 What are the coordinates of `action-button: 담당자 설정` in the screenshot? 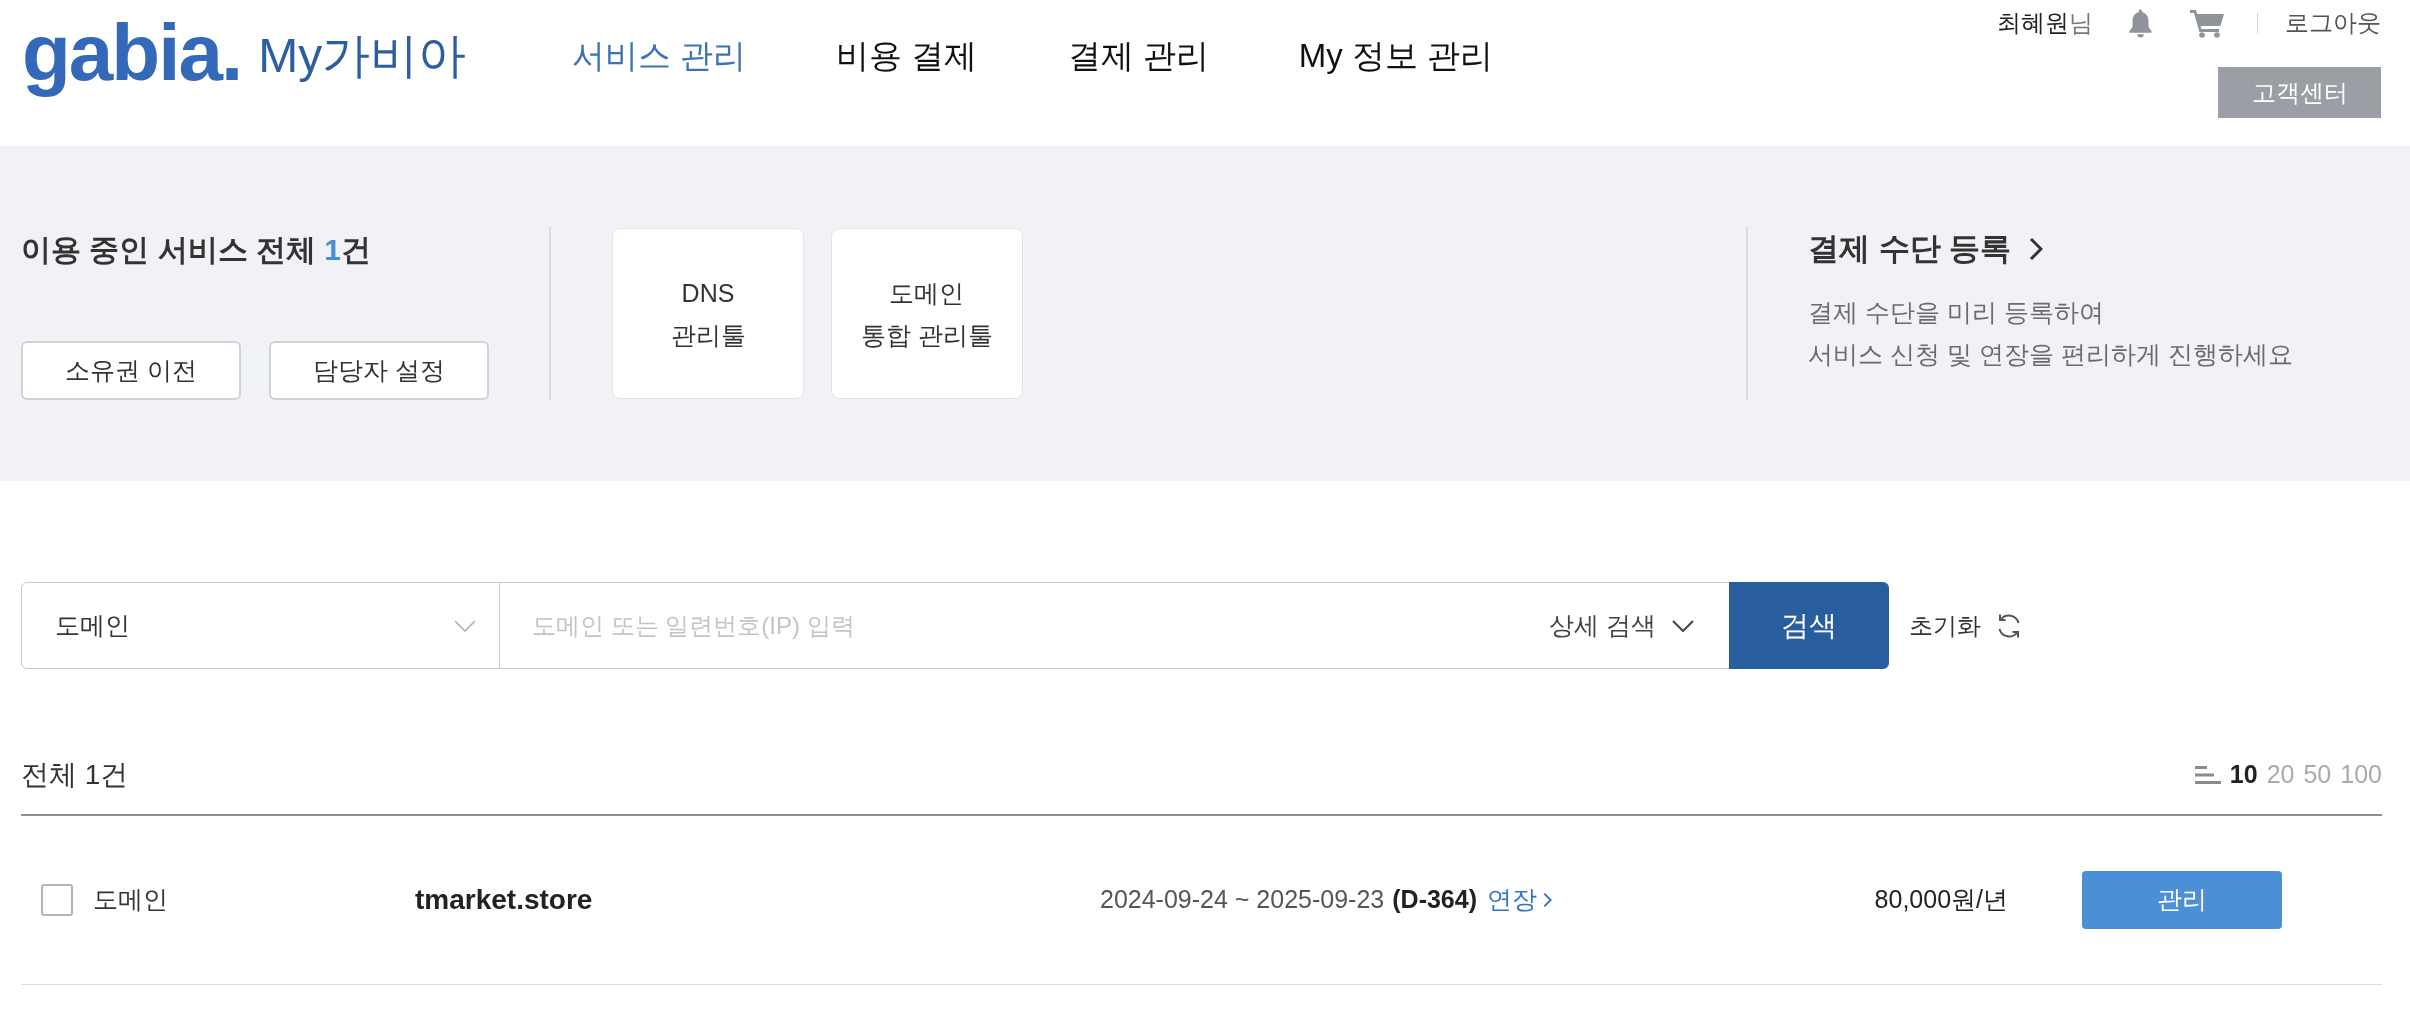 It's located at (379, 370).